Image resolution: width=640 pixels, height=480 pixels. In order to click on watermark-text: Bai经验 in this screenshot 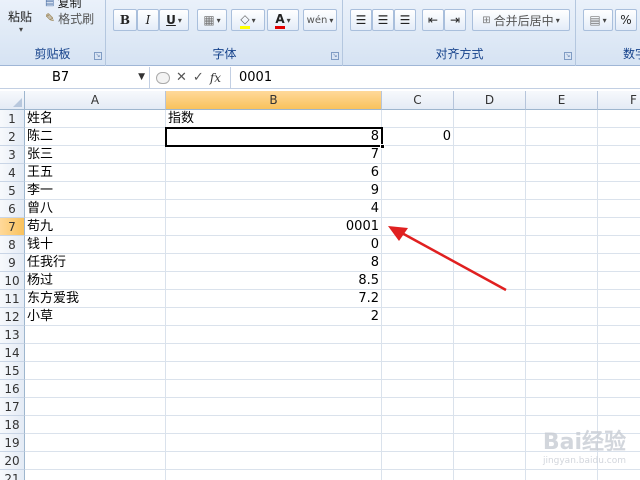, I will do `click(584, 442)`.